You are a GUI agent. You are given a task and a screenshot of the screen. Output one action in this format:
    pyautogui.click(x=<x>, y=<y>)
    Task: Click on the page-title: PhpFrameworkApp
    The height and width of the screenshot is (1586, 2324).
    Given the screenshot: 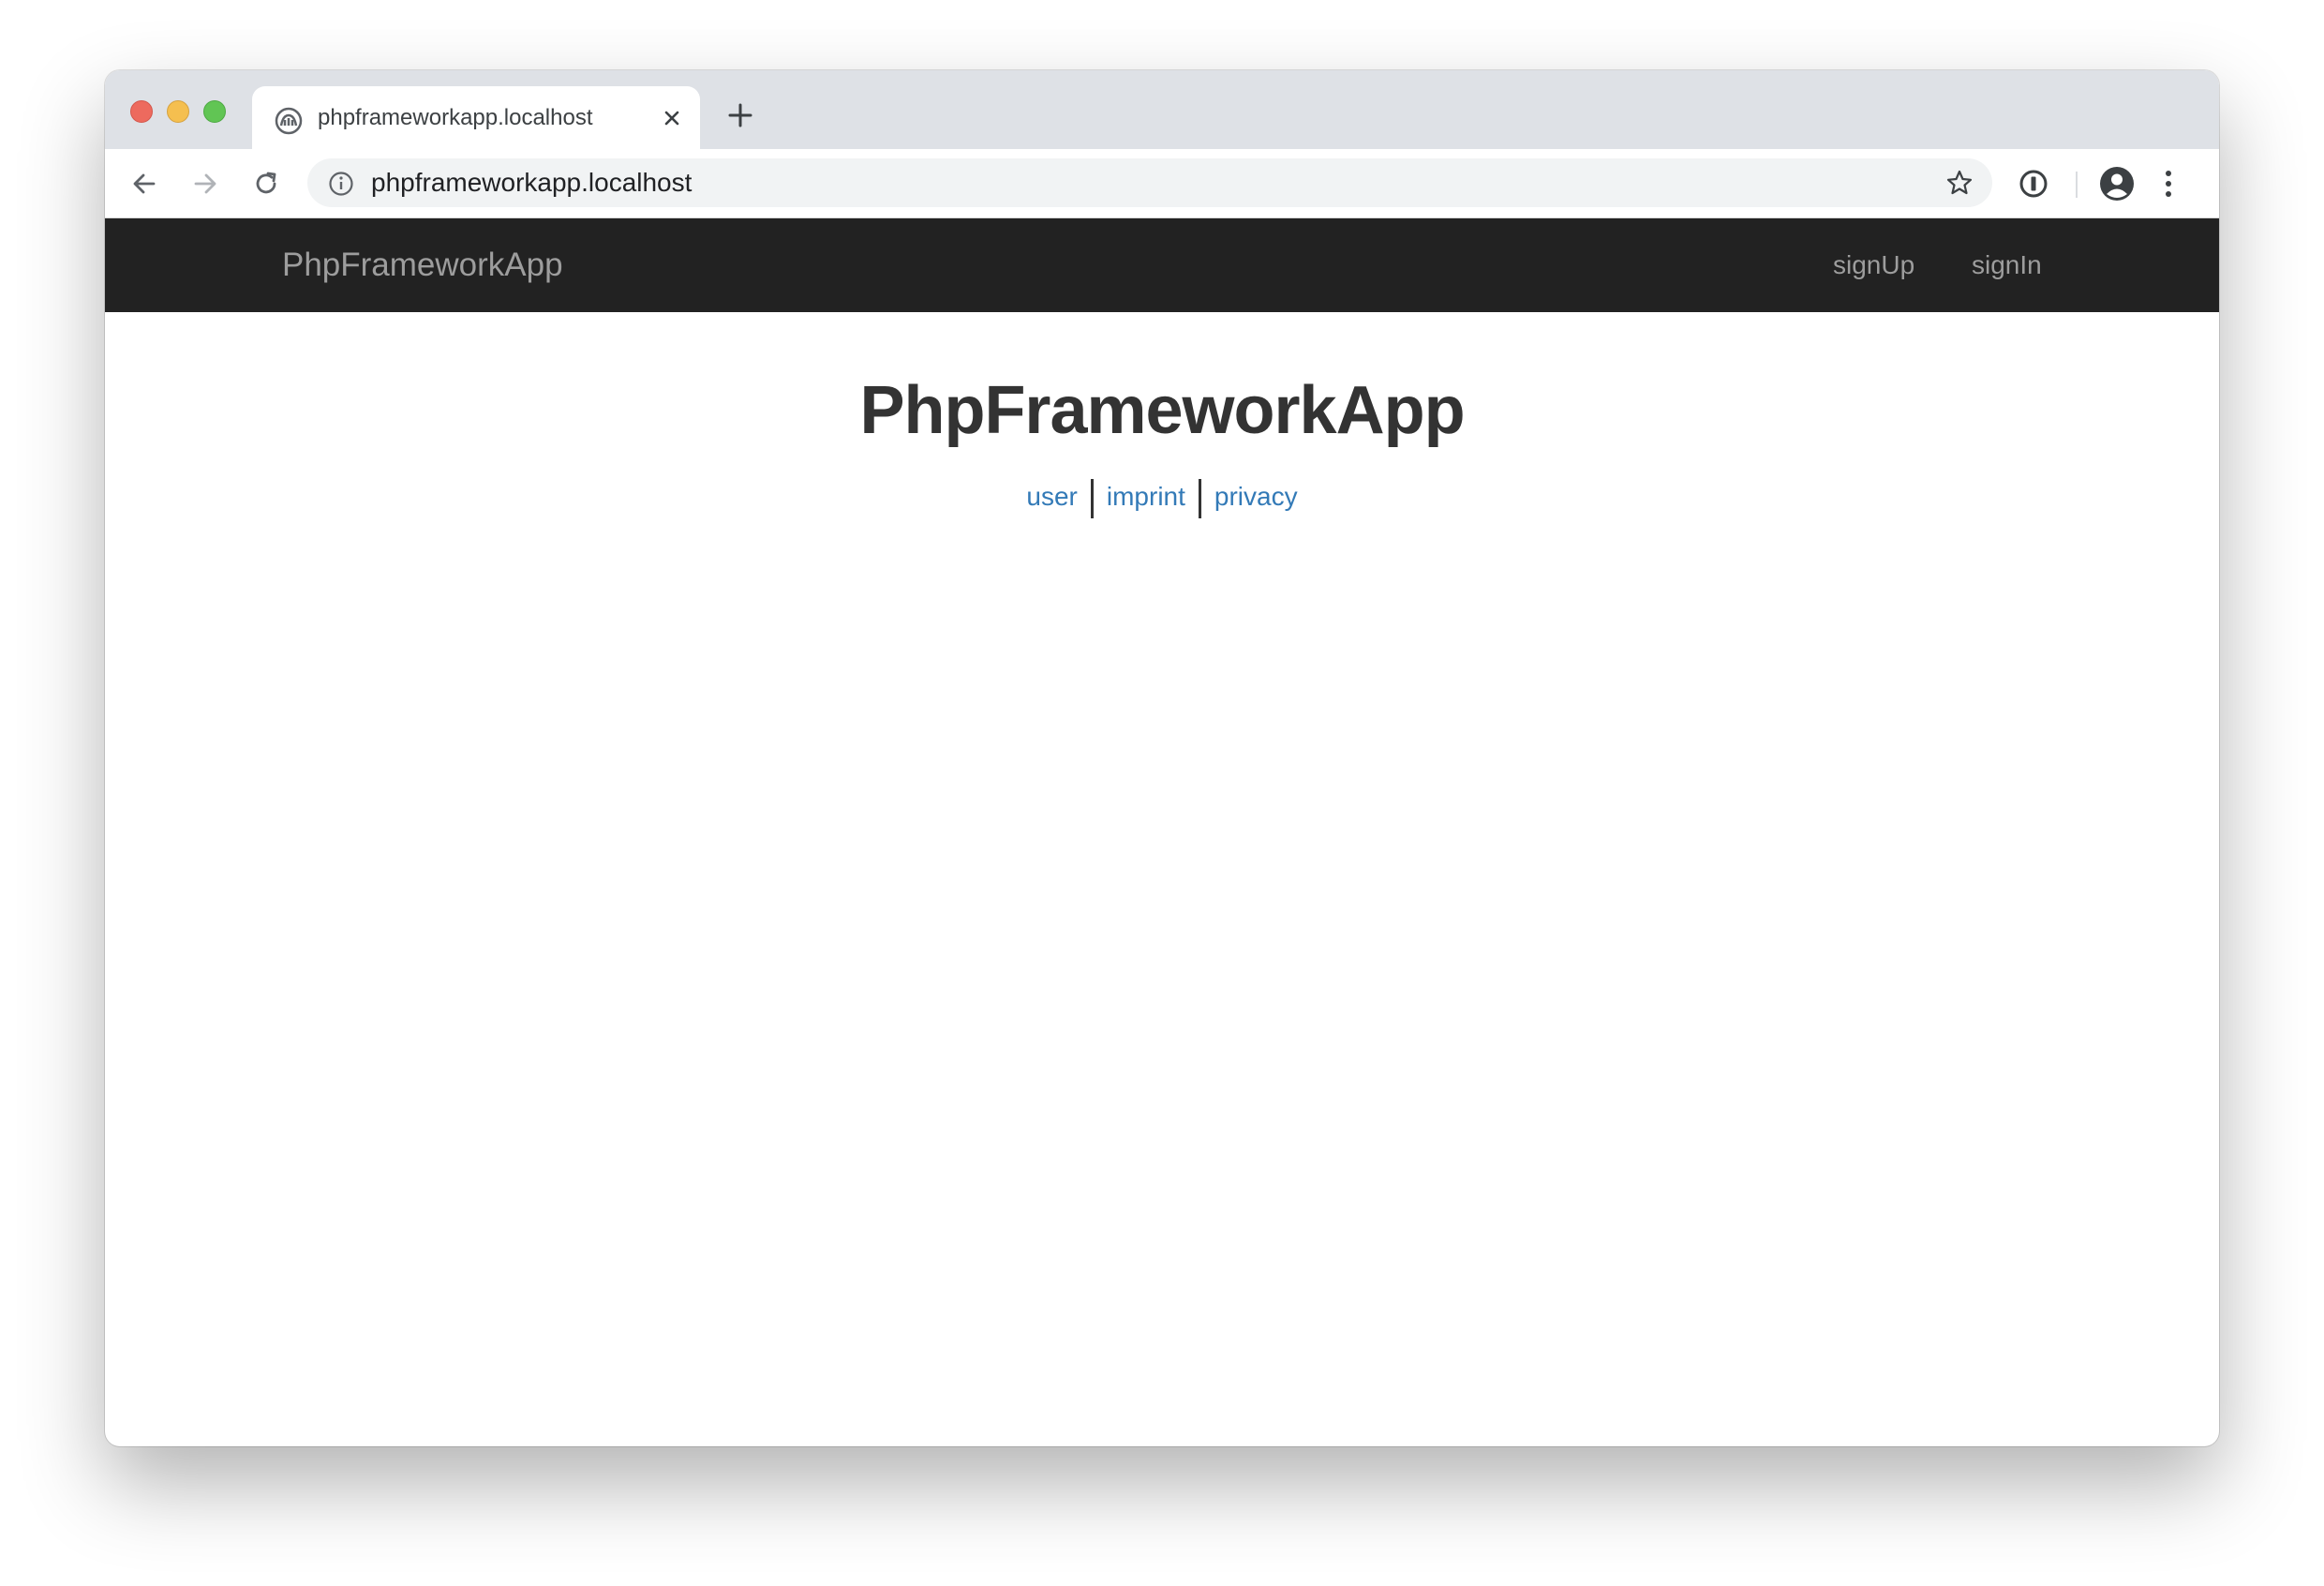 What is the action you would take?
    pyautogui.click(x=1162, y=410)
    